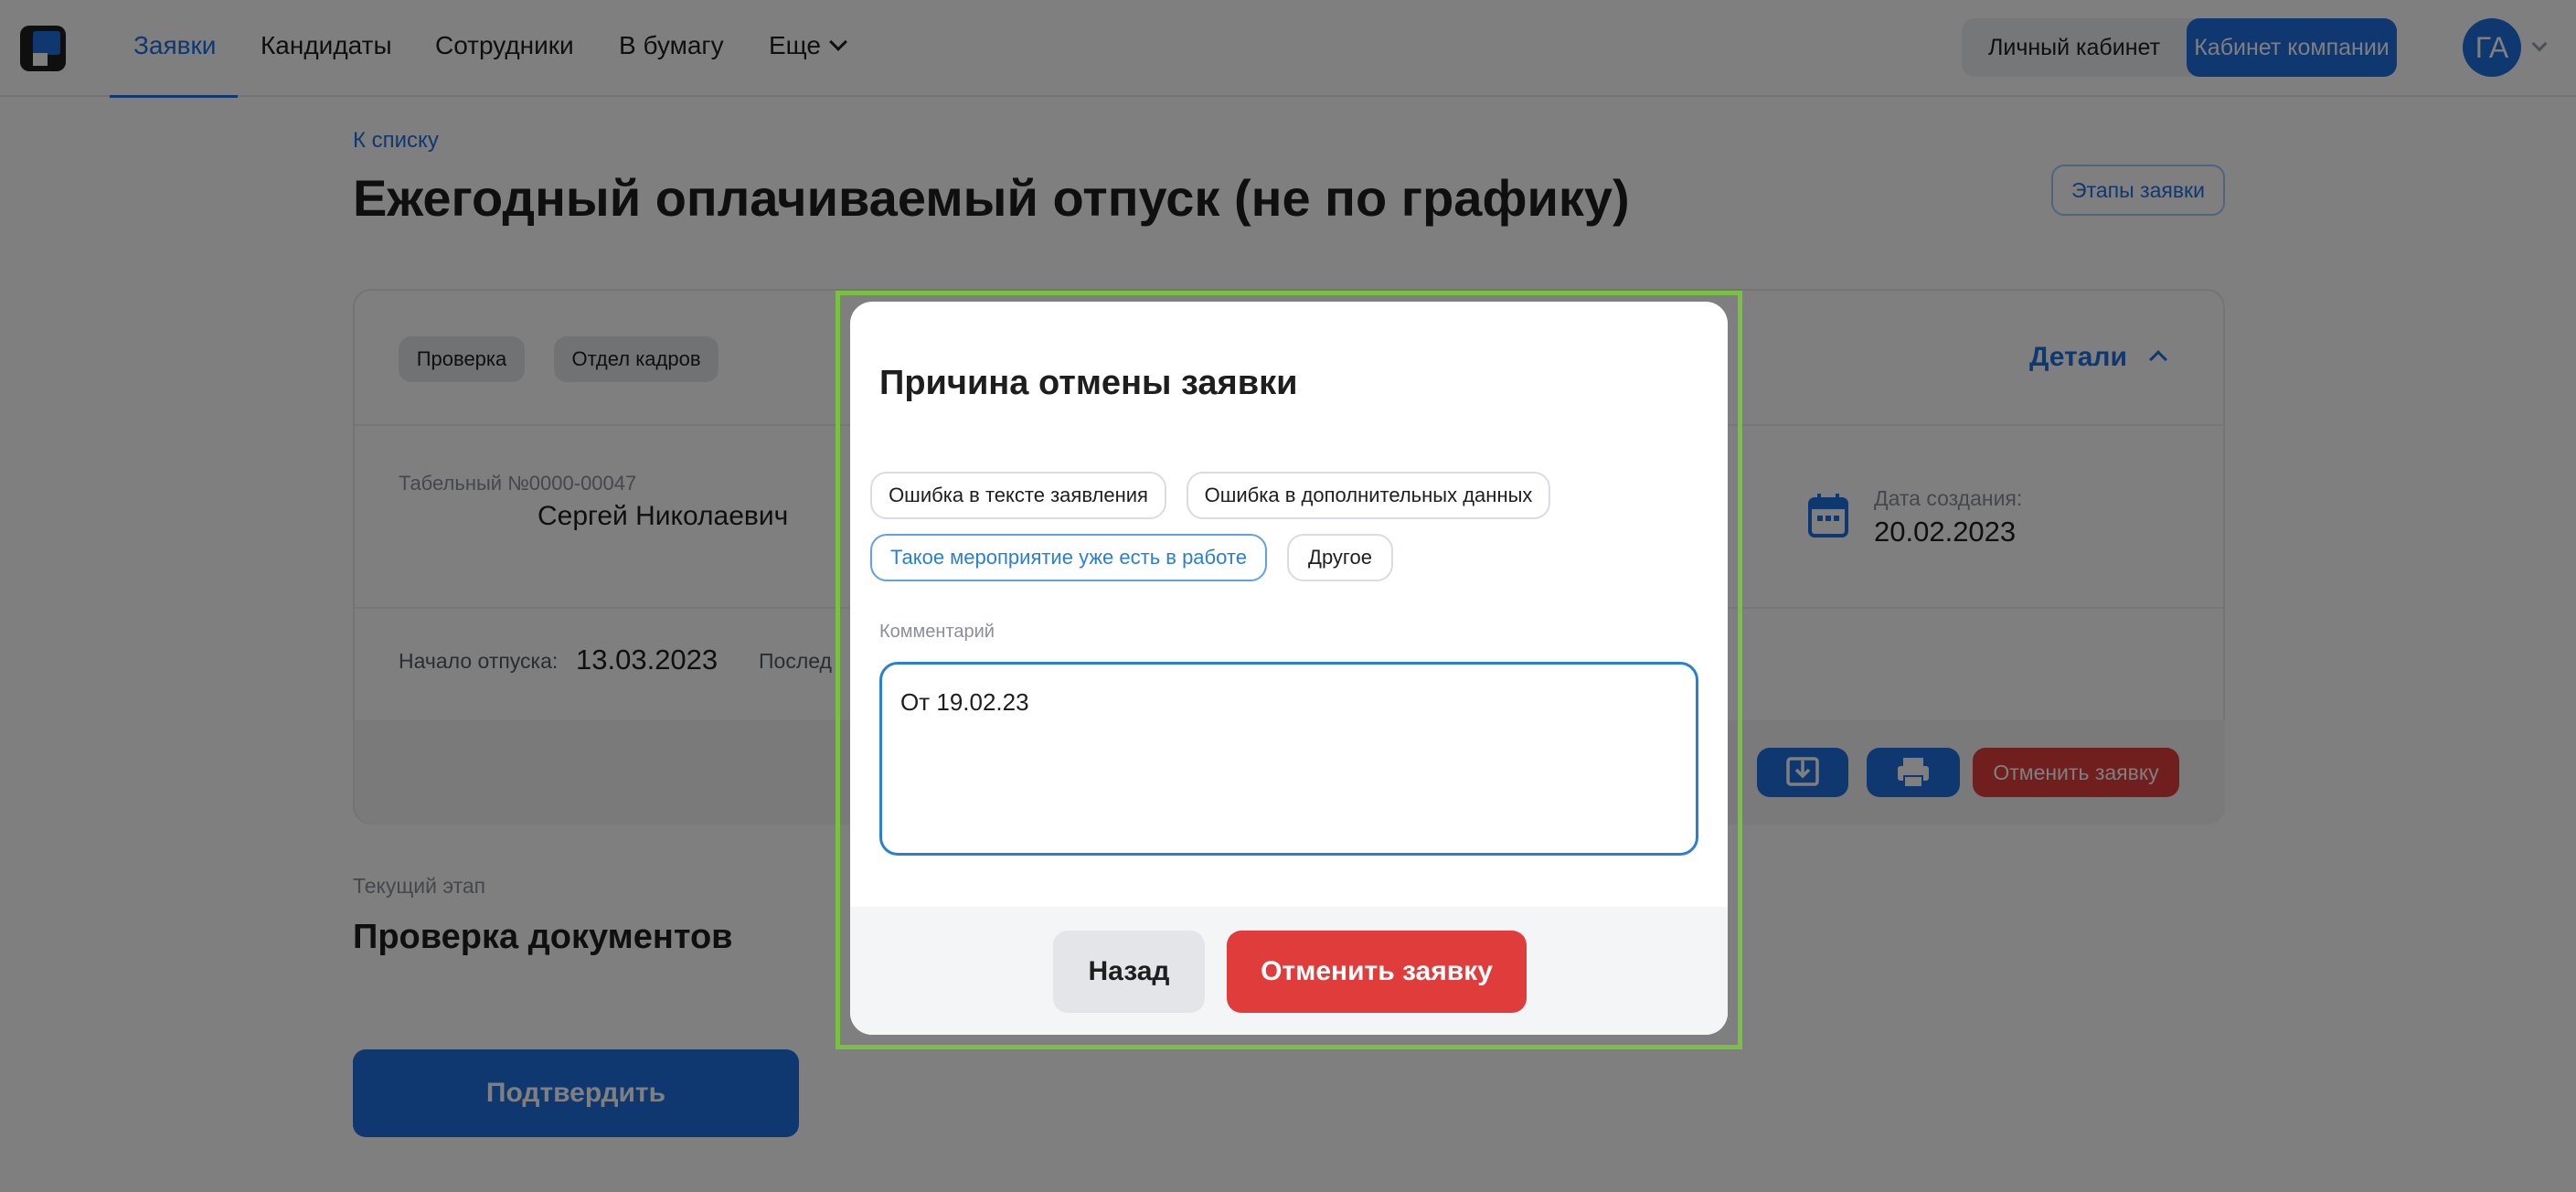 This screenshot has height=1192, width=2576. I want to click on back-button: Назад, so click(1129, 972).